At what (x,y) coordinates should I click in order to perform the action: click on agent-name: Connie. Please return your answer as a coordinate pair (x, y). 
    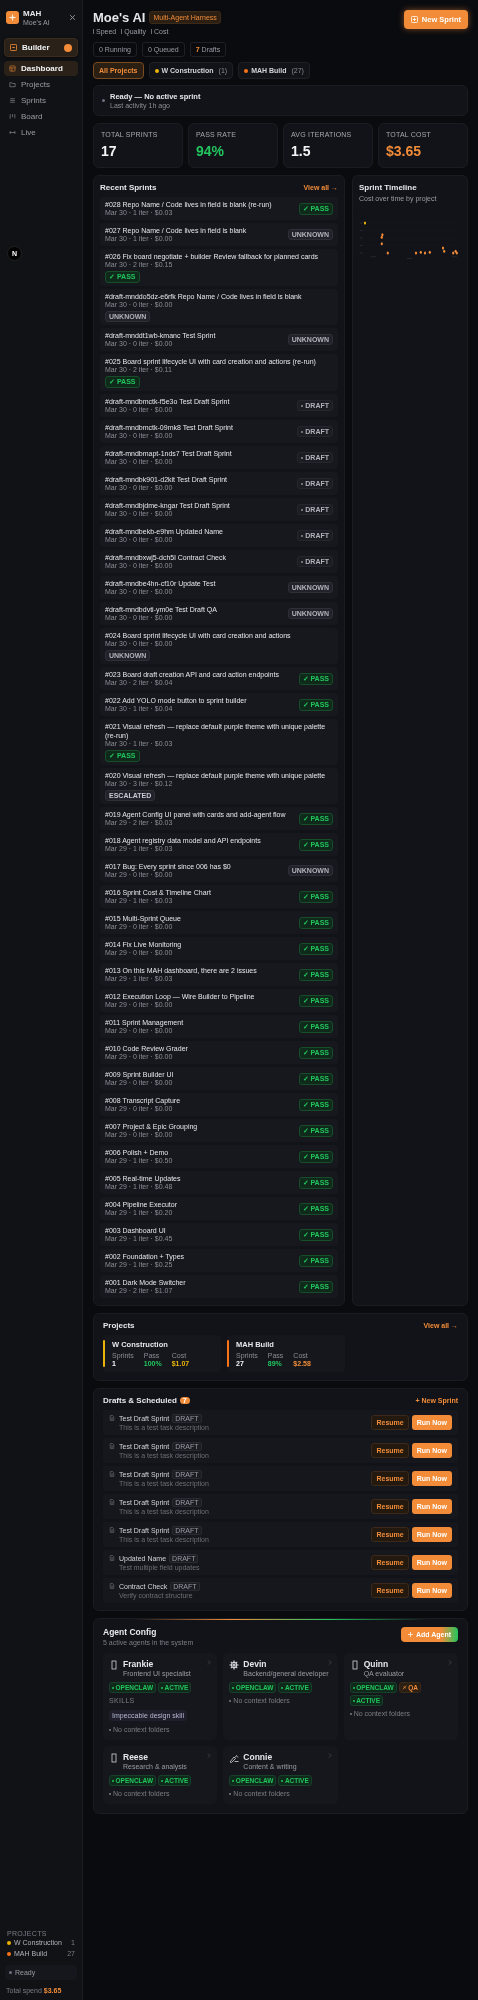
    Looking at the image, I should click on (258, 1757).